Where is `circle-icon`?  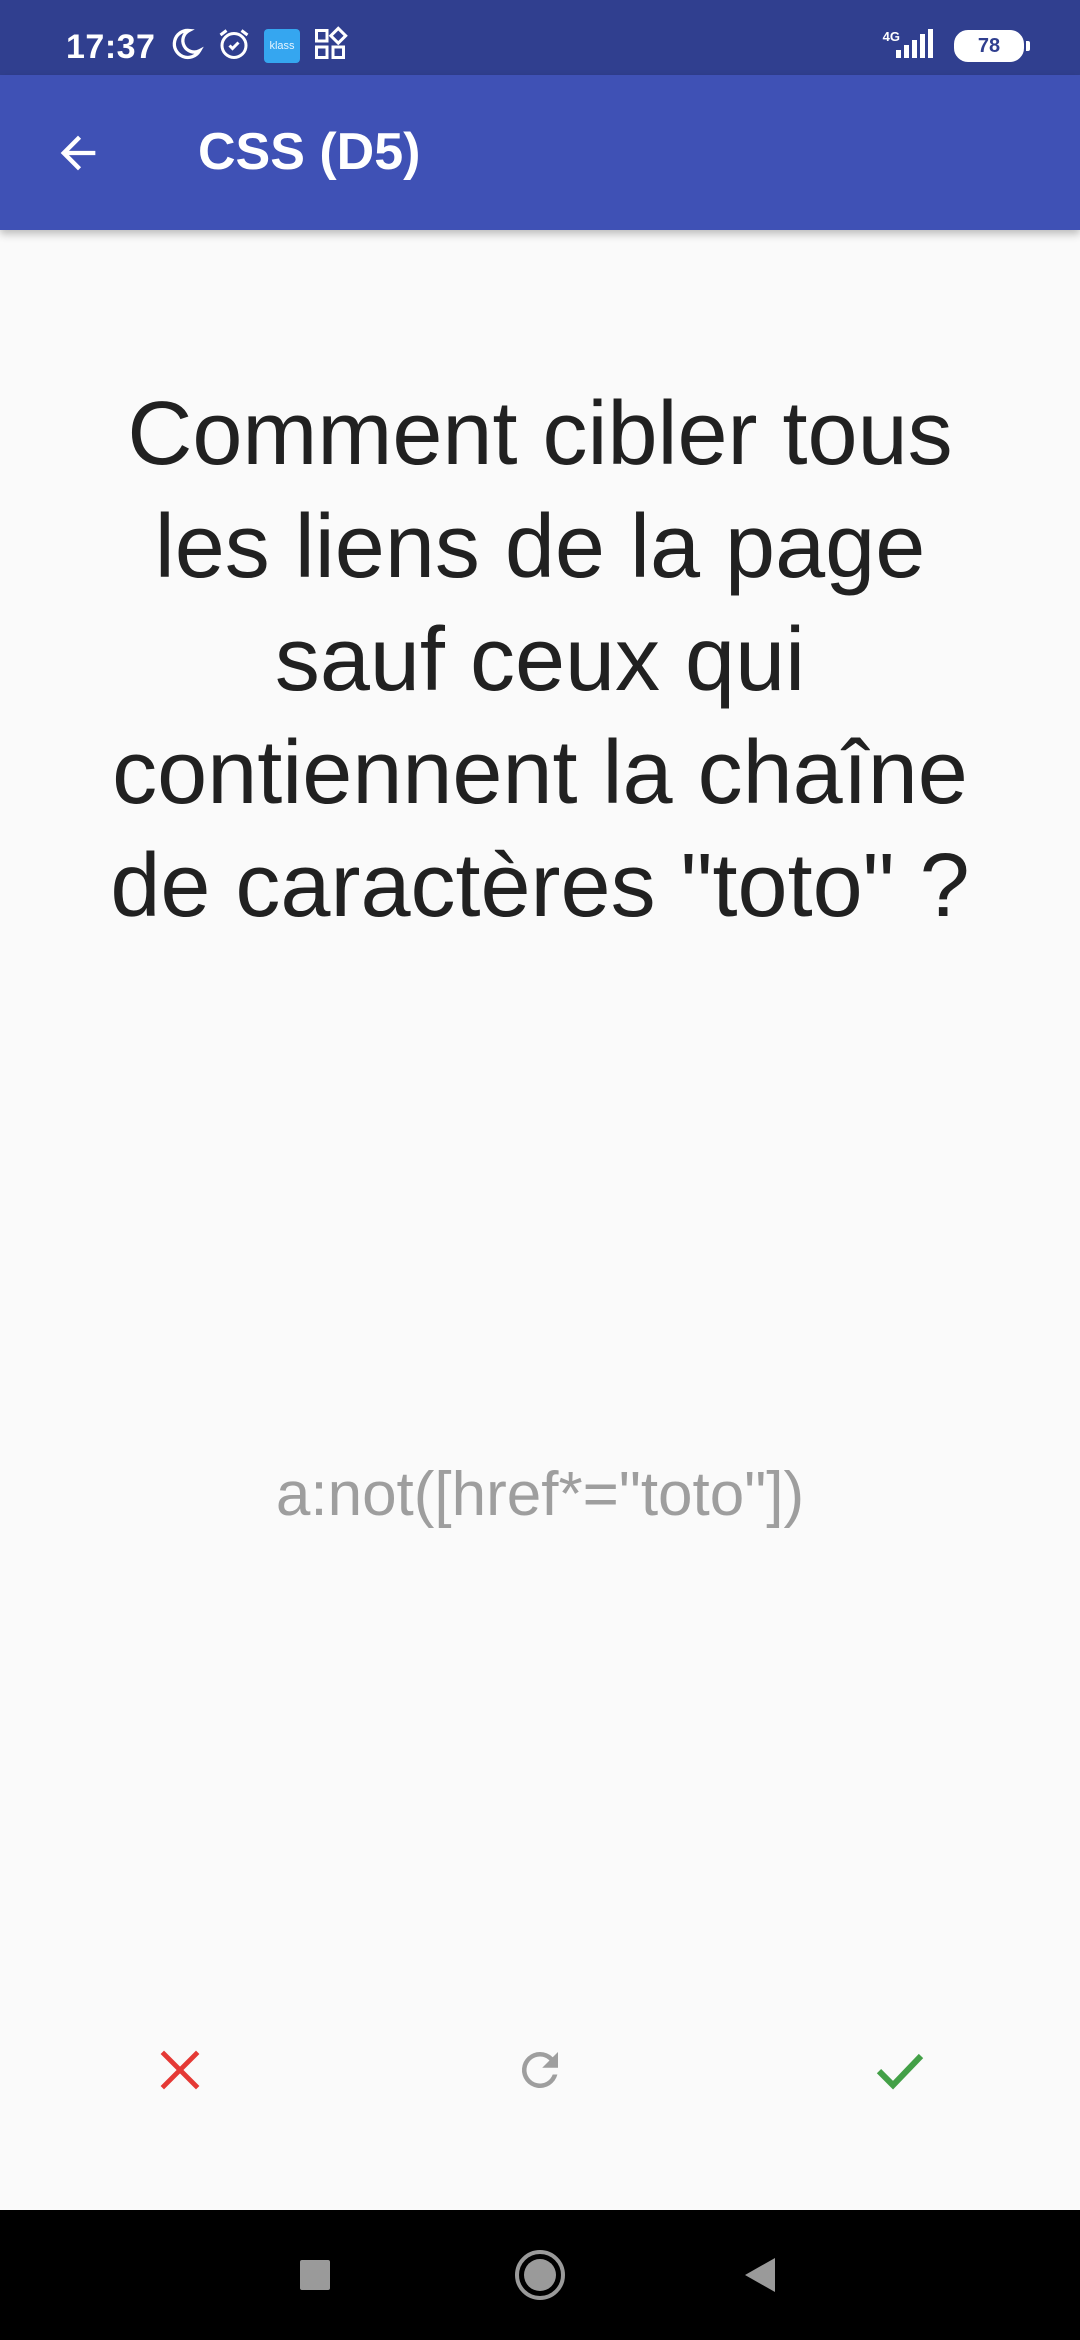
circle-icon is located at coordinates (540, 2275).